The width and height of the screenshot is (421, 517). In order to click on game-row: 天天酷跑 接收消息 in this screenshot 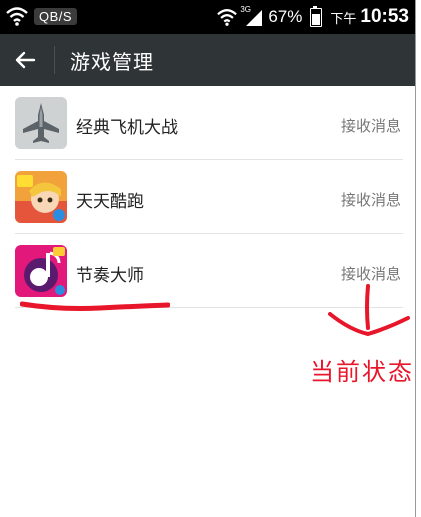, I will do `click(207, 197)`.